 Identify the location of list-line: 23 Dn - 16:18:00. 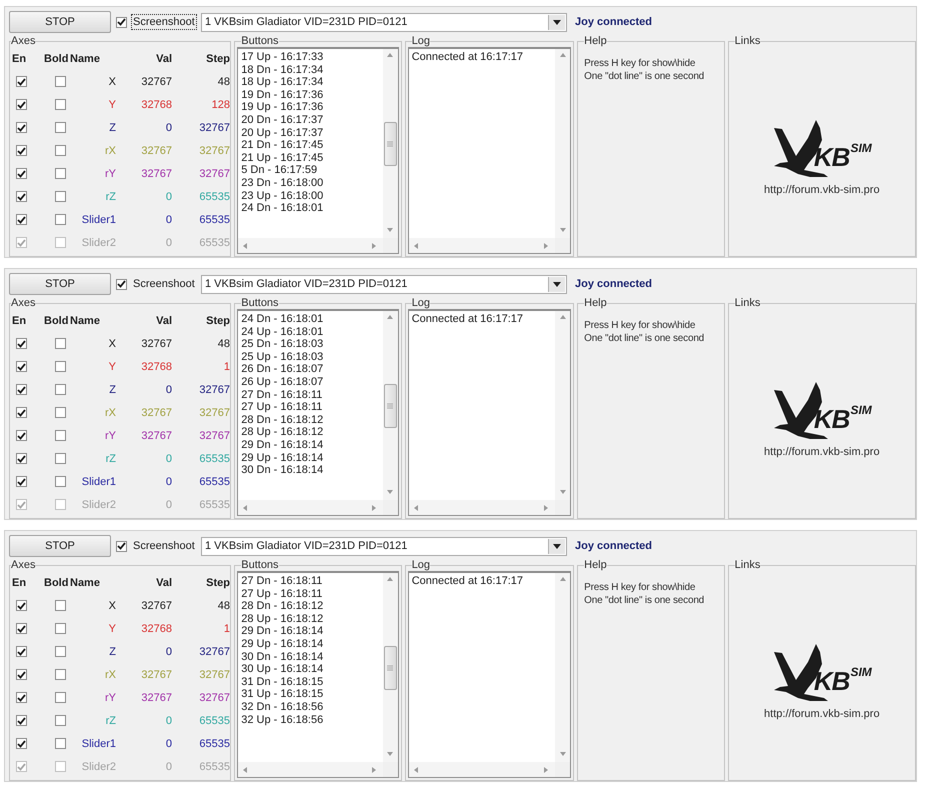
(282, 183).